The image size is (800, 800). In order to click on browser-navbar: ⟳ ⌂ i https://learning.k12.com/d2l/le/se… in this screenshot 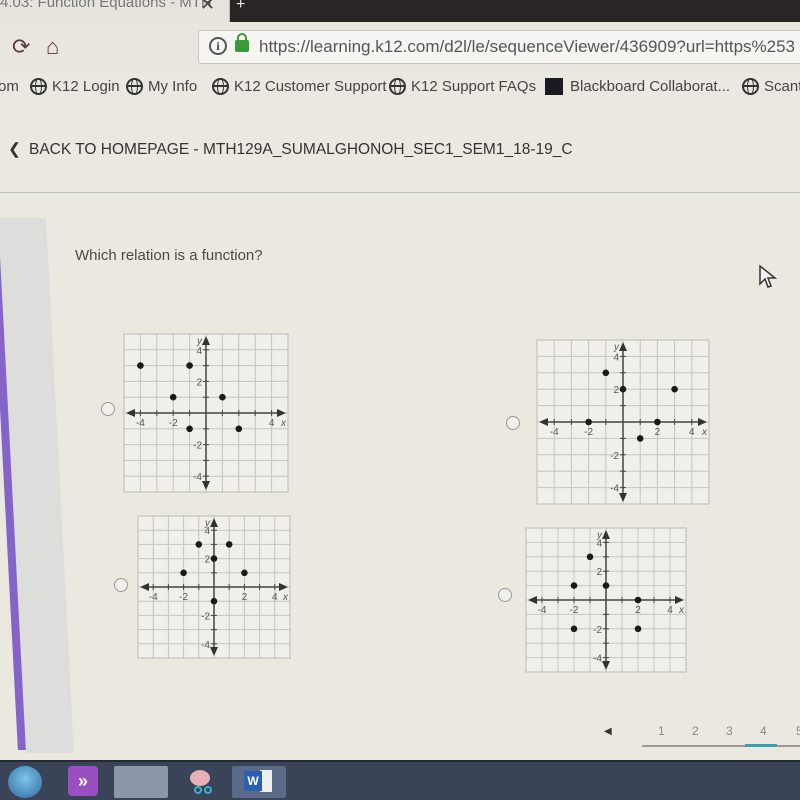, I will do `click(400, 46)`.